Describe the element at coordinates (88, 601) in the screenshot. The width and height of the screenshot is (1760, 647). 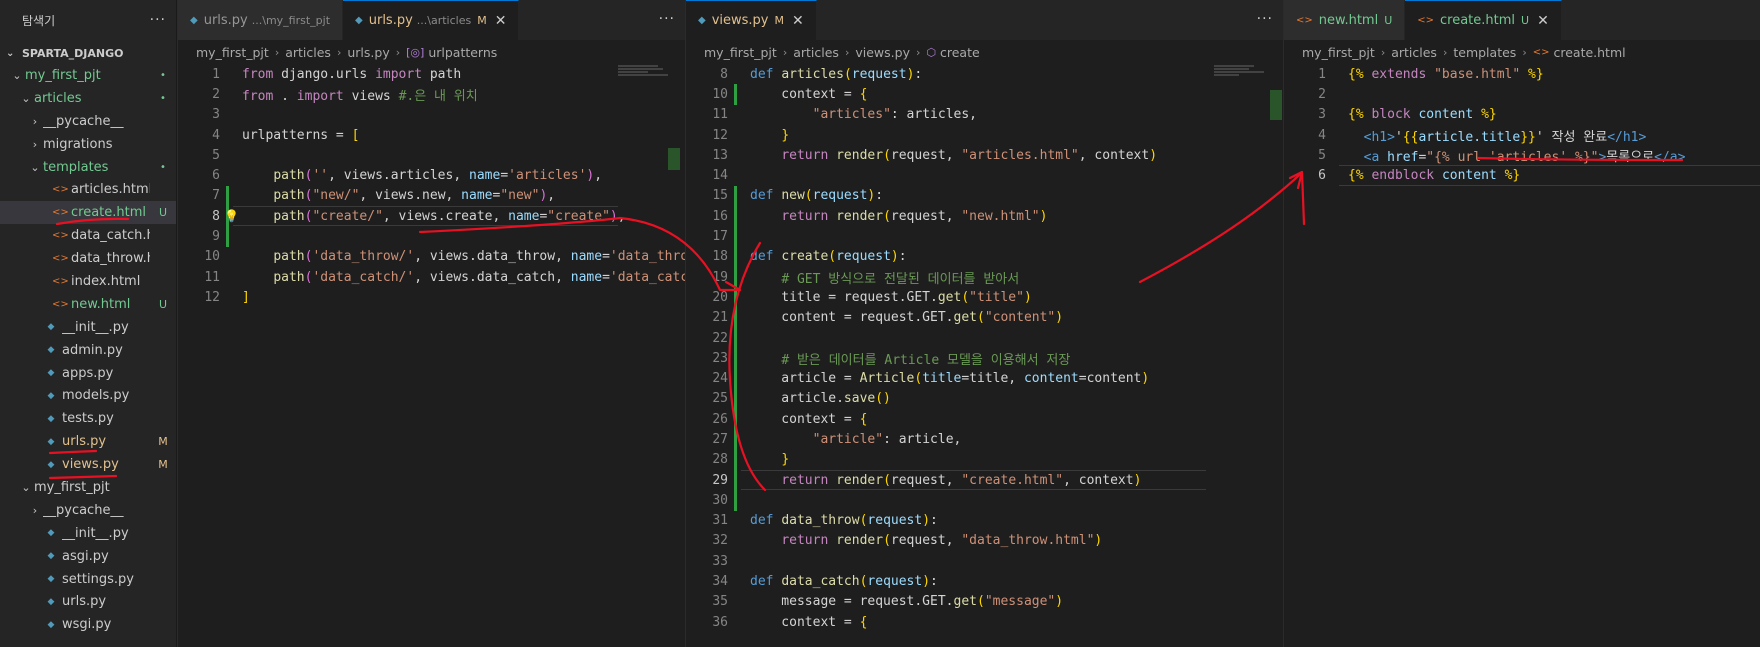
I see `tree-item: ◆ urls.py` at that location.